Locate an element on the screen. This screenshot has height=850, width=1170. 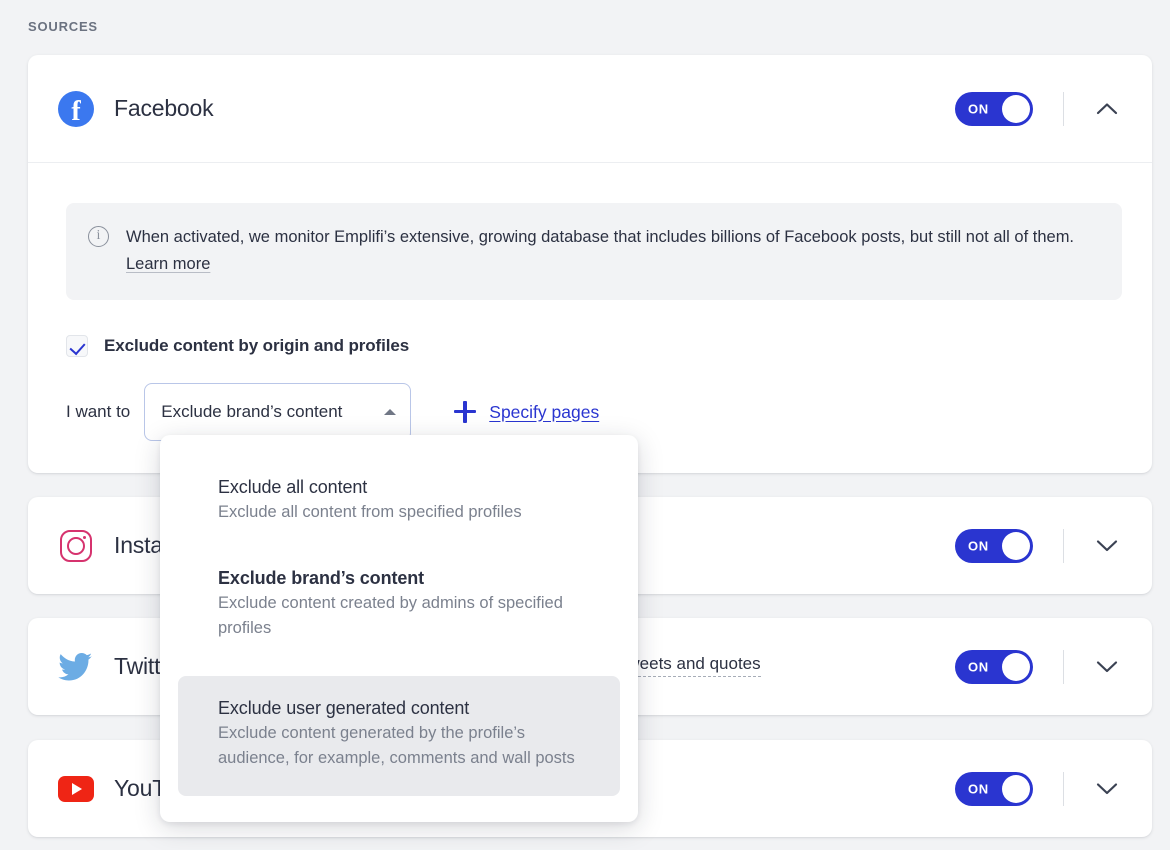
specify-pages-button: Specify pages is located at coordinates (526, 412).